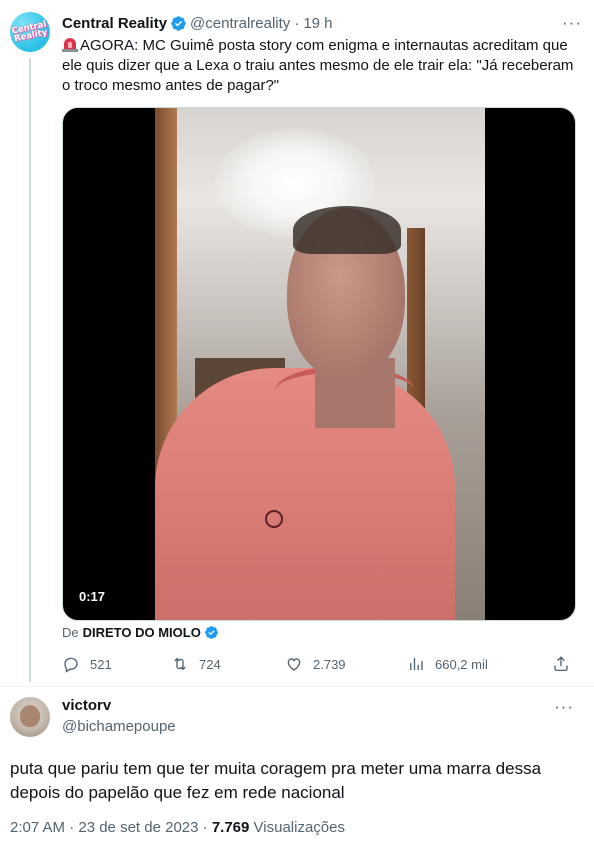 The width and height of the screenshot is (594, 850). I want to click on tweet-timestamp: 19 h, so click(317, 23).